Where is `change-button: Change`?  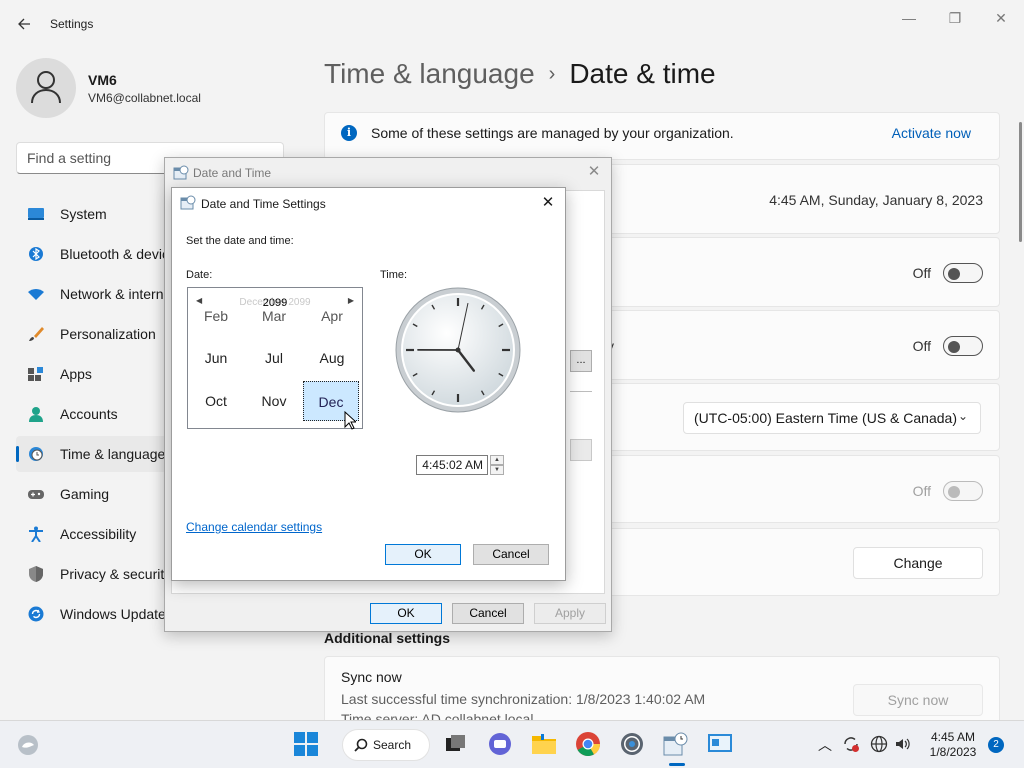 change-button: Change is located at coordinates (918, 563).